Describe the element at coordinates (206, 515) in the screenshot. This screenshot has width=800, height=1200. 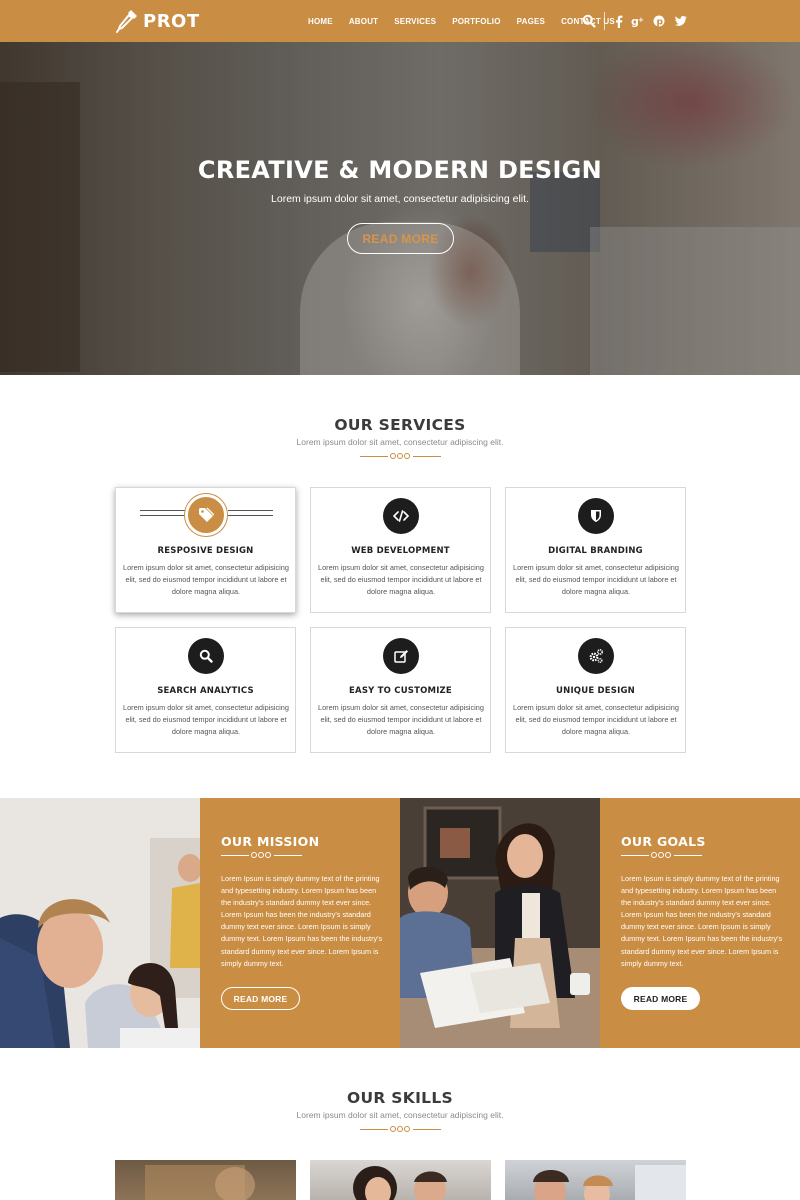
I see `tag-icon` at that location.